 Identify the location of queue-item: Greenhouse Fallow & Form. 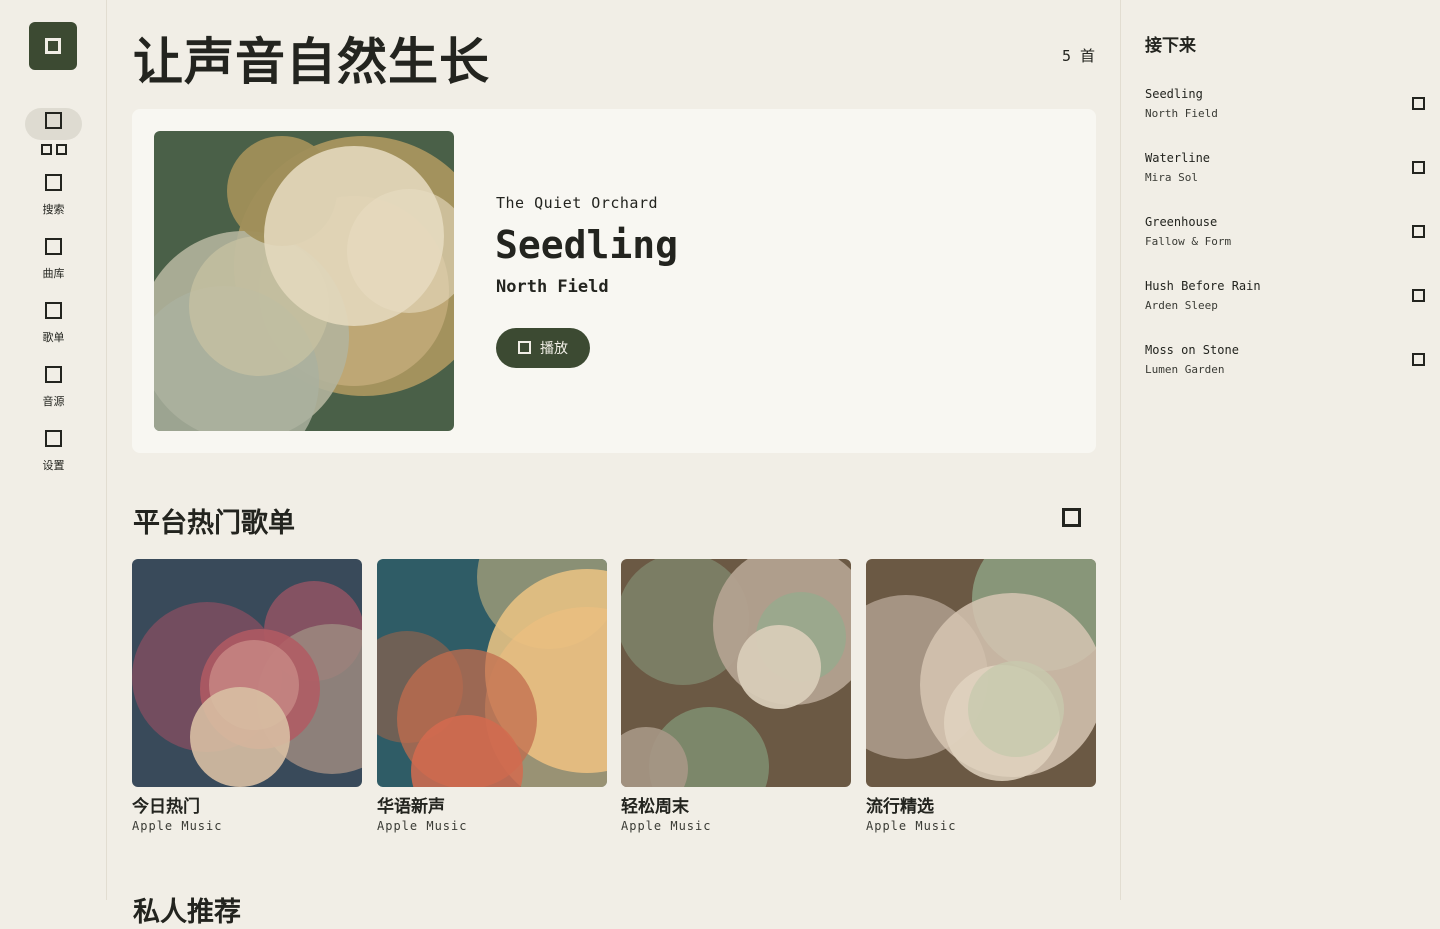
(1285, 237).